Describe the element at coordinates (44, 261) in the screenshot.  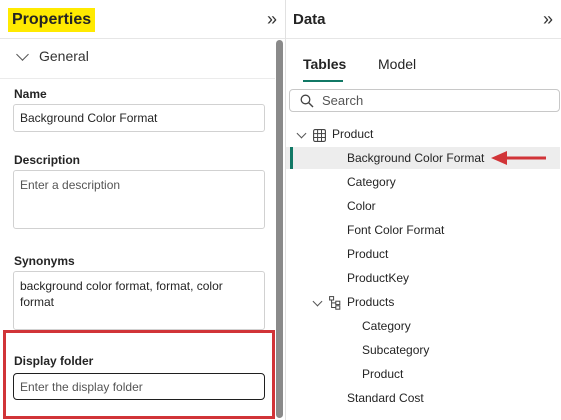
I see `synonyms-label: Synonyms` at that location.